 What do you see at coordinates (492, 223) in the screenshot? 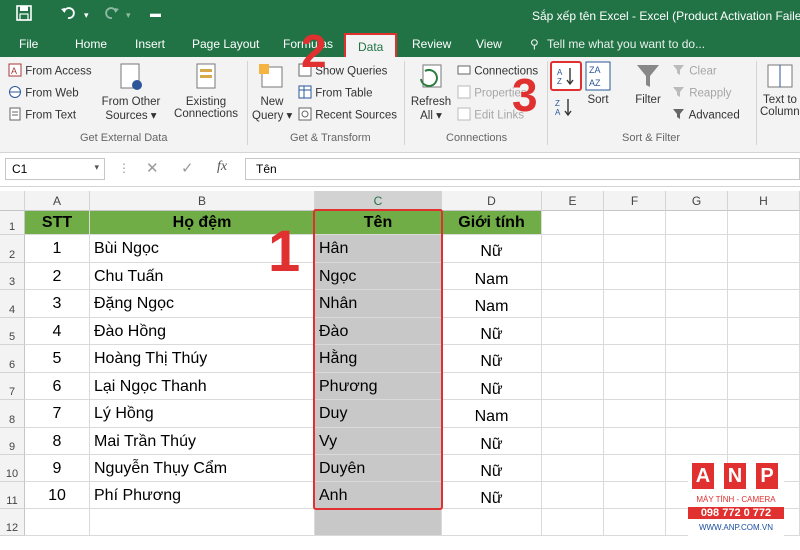
I see `header-cell-gioi-tinh: Giới tính` at bounding box center [492, 223].